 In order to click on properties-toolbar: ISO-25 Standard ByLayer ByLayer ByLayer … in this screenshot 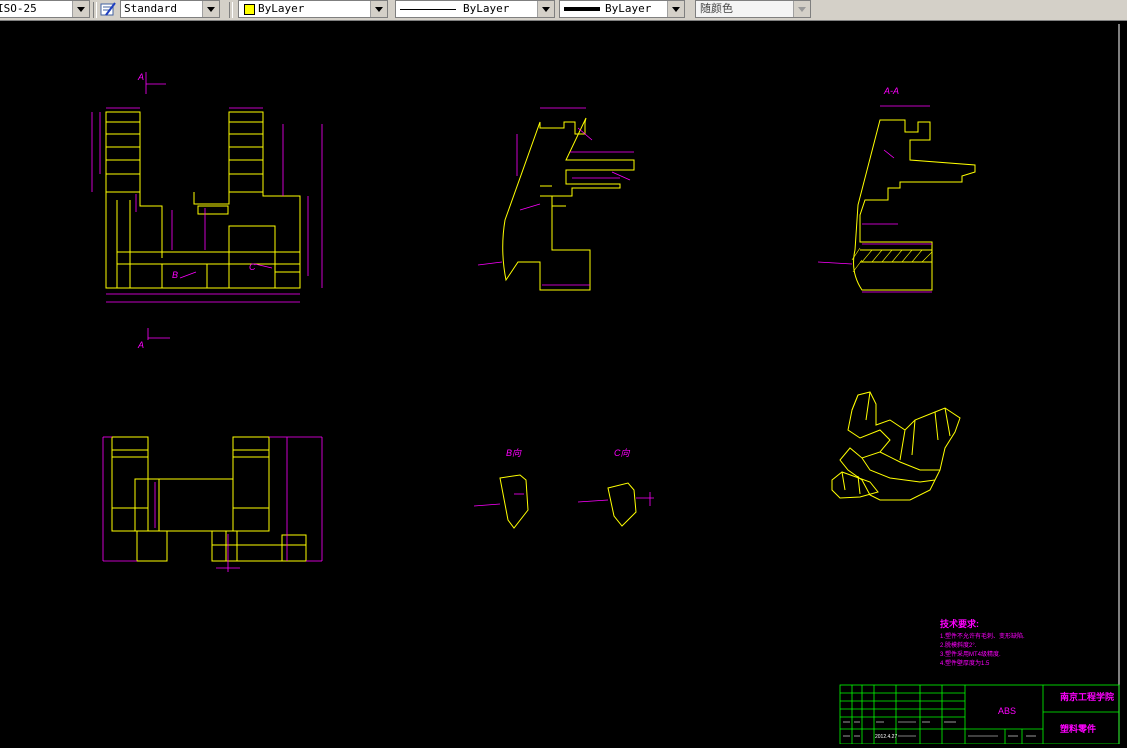, I will do `click(563, 10)`.